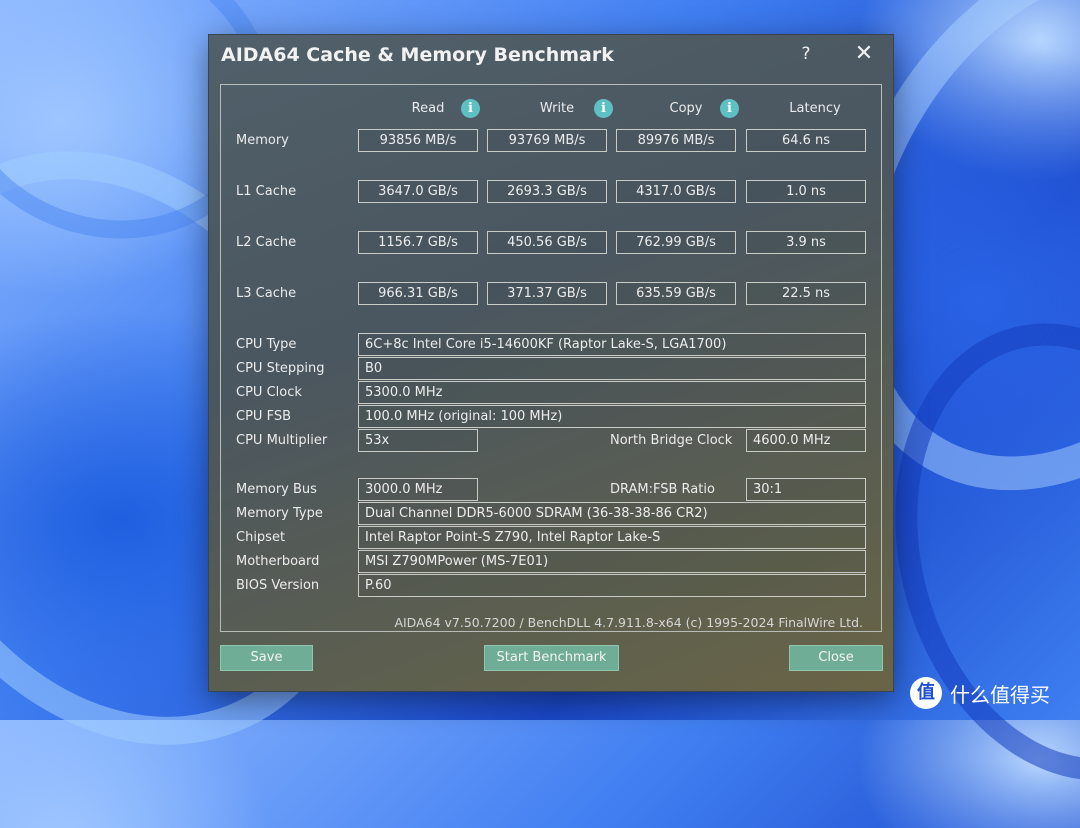 The height and width of the screenshot is (828, 1080). I want to click on north-bridge-clock-label: North Bridge Clock, so click(671, 440).